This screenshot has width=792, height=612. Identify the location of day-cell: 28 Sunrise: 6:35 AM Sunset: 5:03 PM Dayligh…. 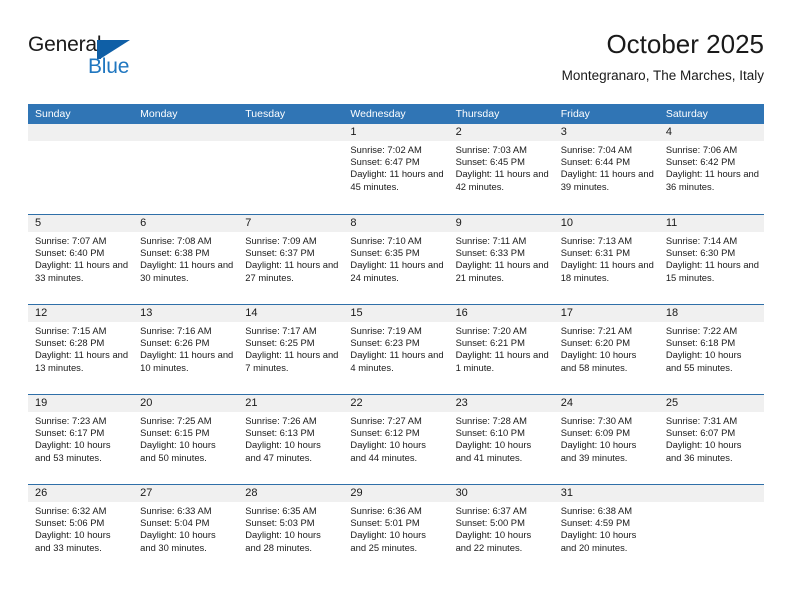
(291, 529).